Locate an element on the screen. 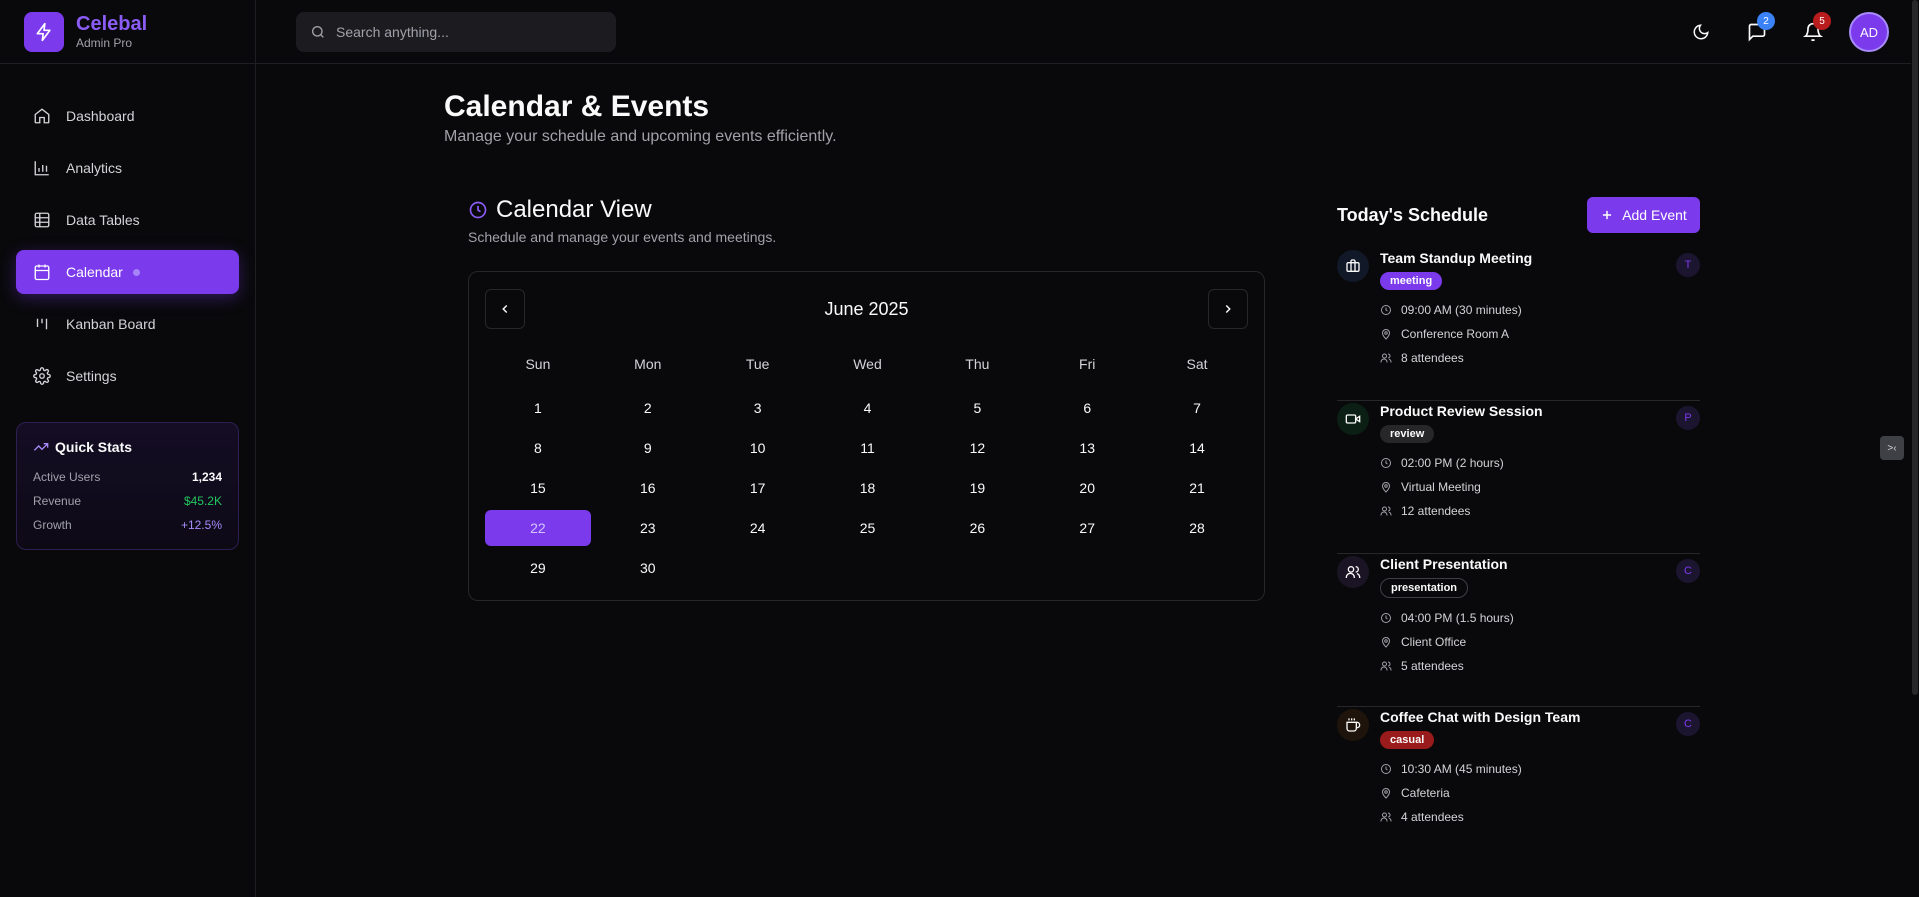 The image size is (1919, 897). day-cell: 8 is located at coordinates (538, 448).